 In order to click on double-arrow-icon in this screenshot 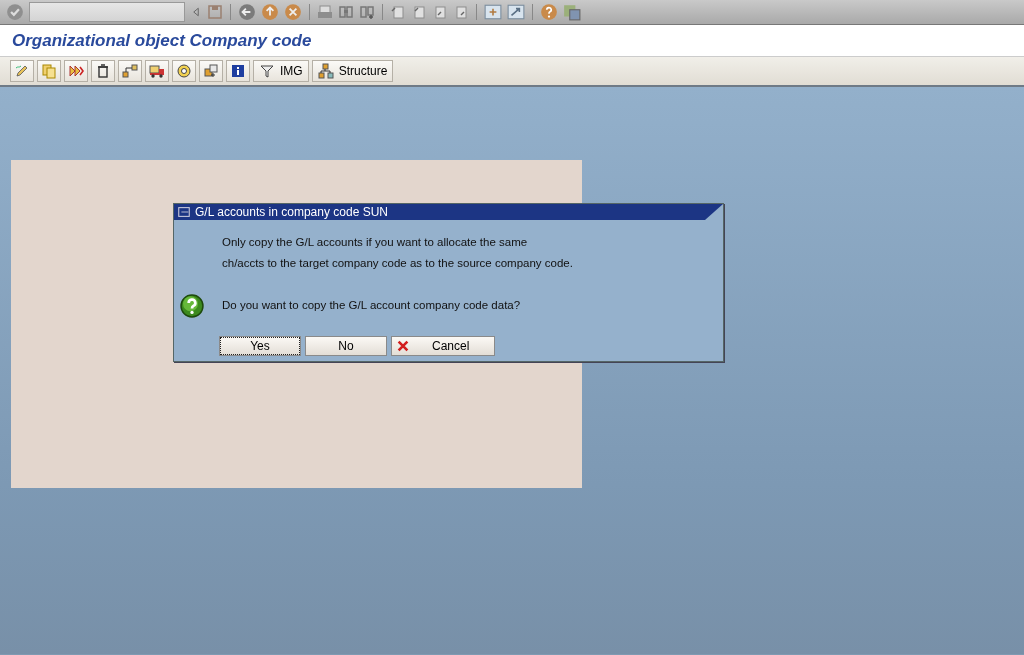, I will do `click(76, 71)`.